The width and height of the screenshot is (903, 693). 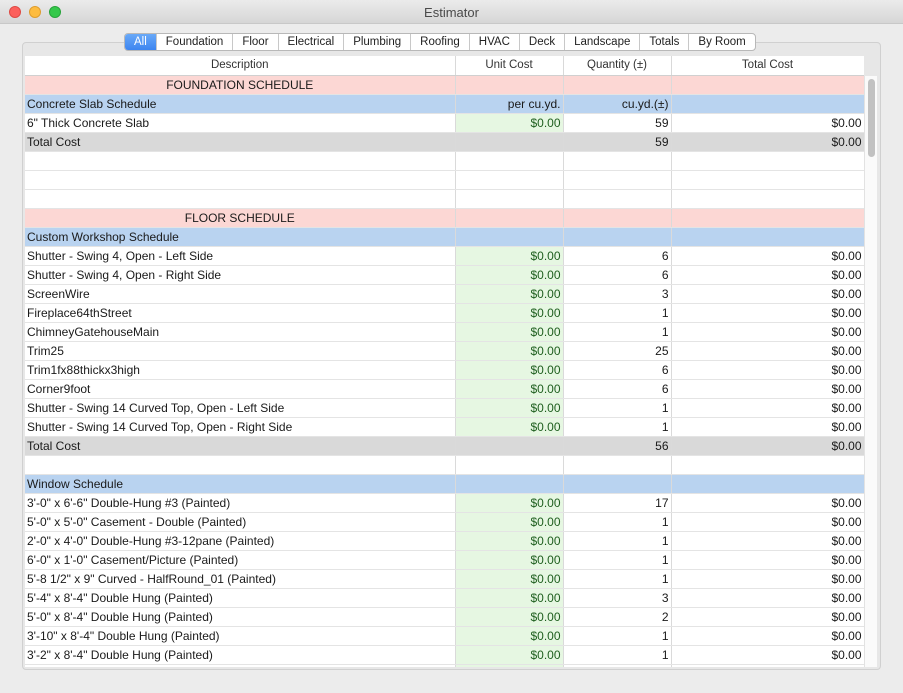 I want to click on quantity-cell: 2, so click(x=617, y=617).